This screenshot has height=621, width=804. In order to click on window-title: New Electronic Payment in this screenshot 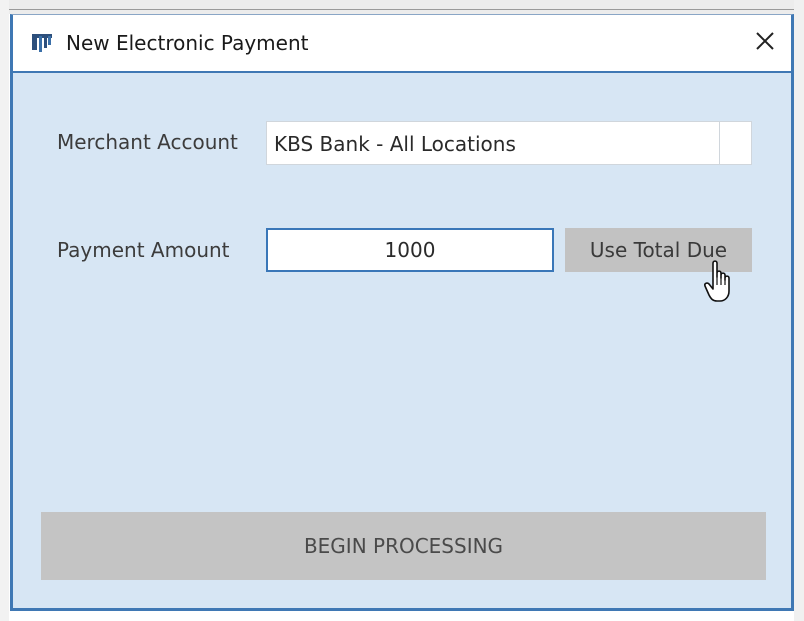, I will do `click(187, 43)`.